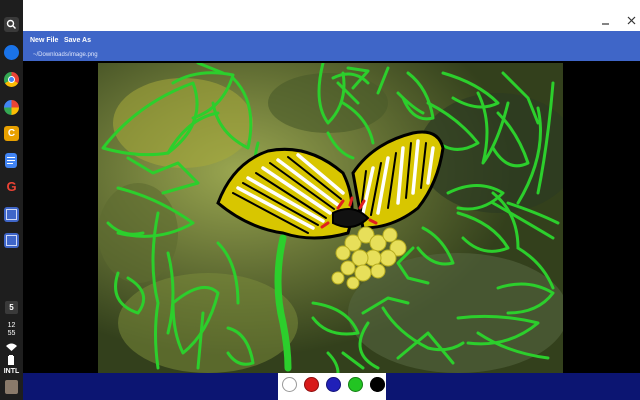  Describe the element at coordinates (11, 160) in the screenshot. I see `docs-icon` at that location.